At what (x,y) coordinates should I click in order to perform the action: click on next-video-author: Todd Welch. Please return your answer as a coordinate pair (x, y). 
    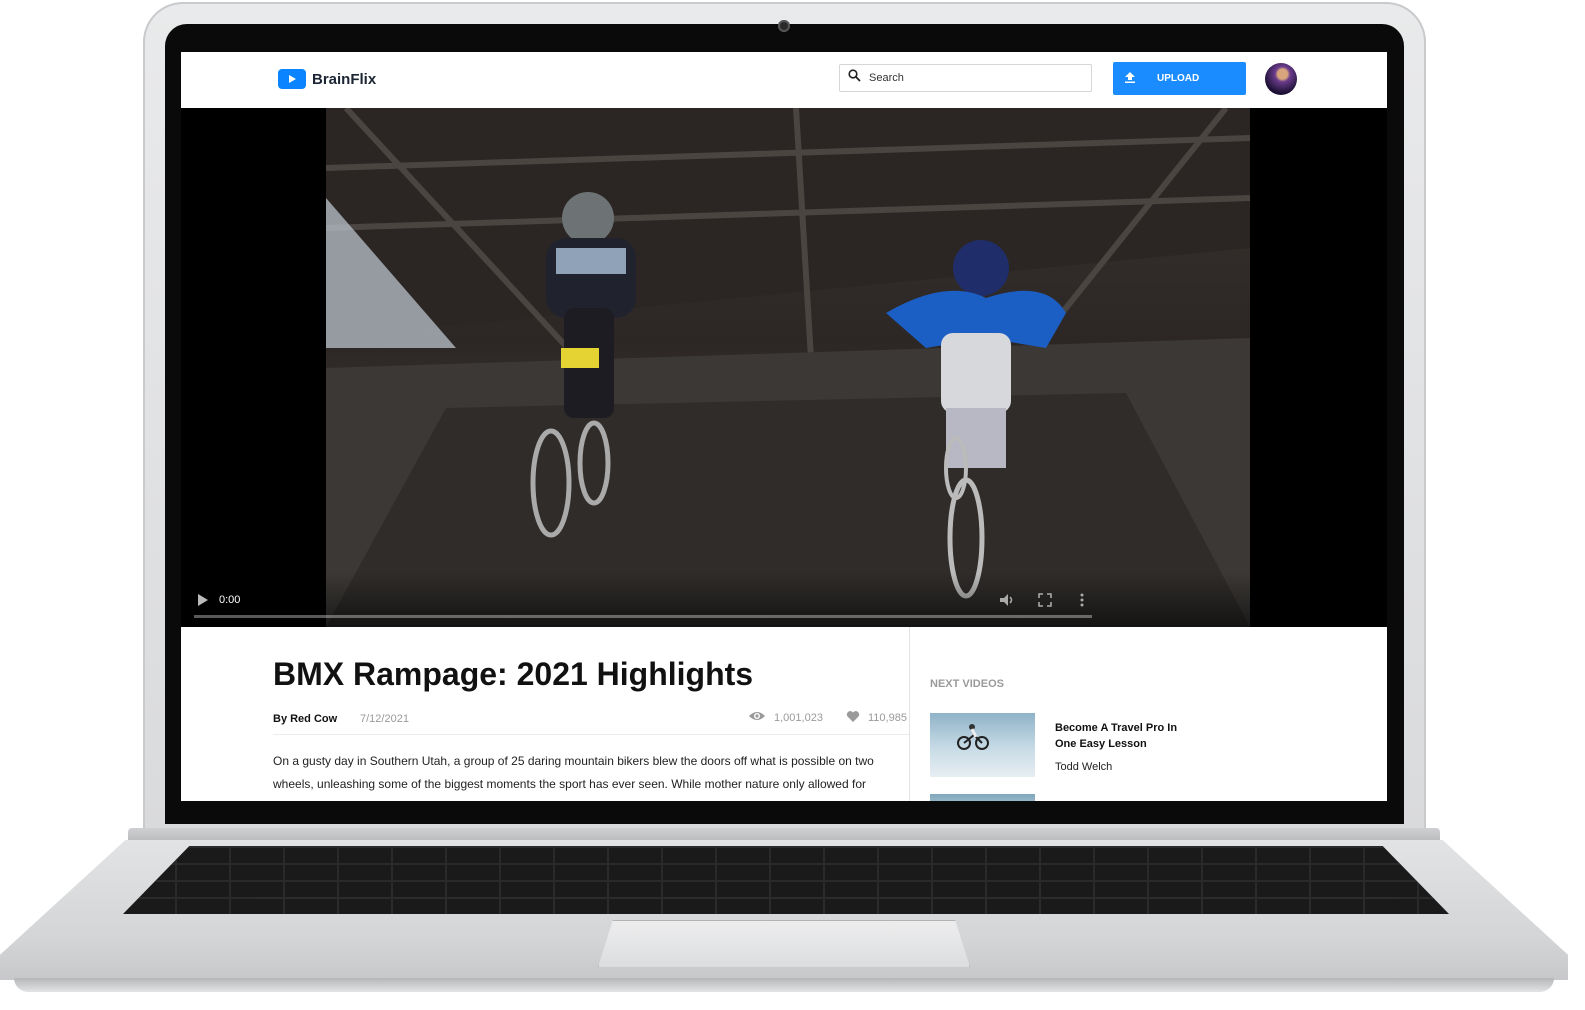
    Looking at the image, I should click on (1084, 767).